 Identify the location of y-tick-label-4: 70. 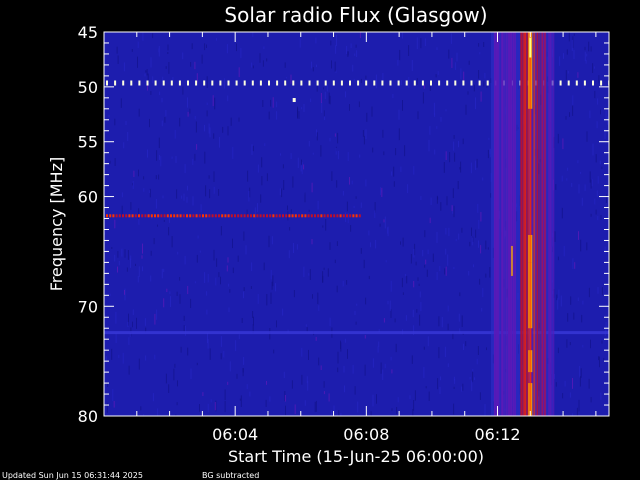
(88, 306).